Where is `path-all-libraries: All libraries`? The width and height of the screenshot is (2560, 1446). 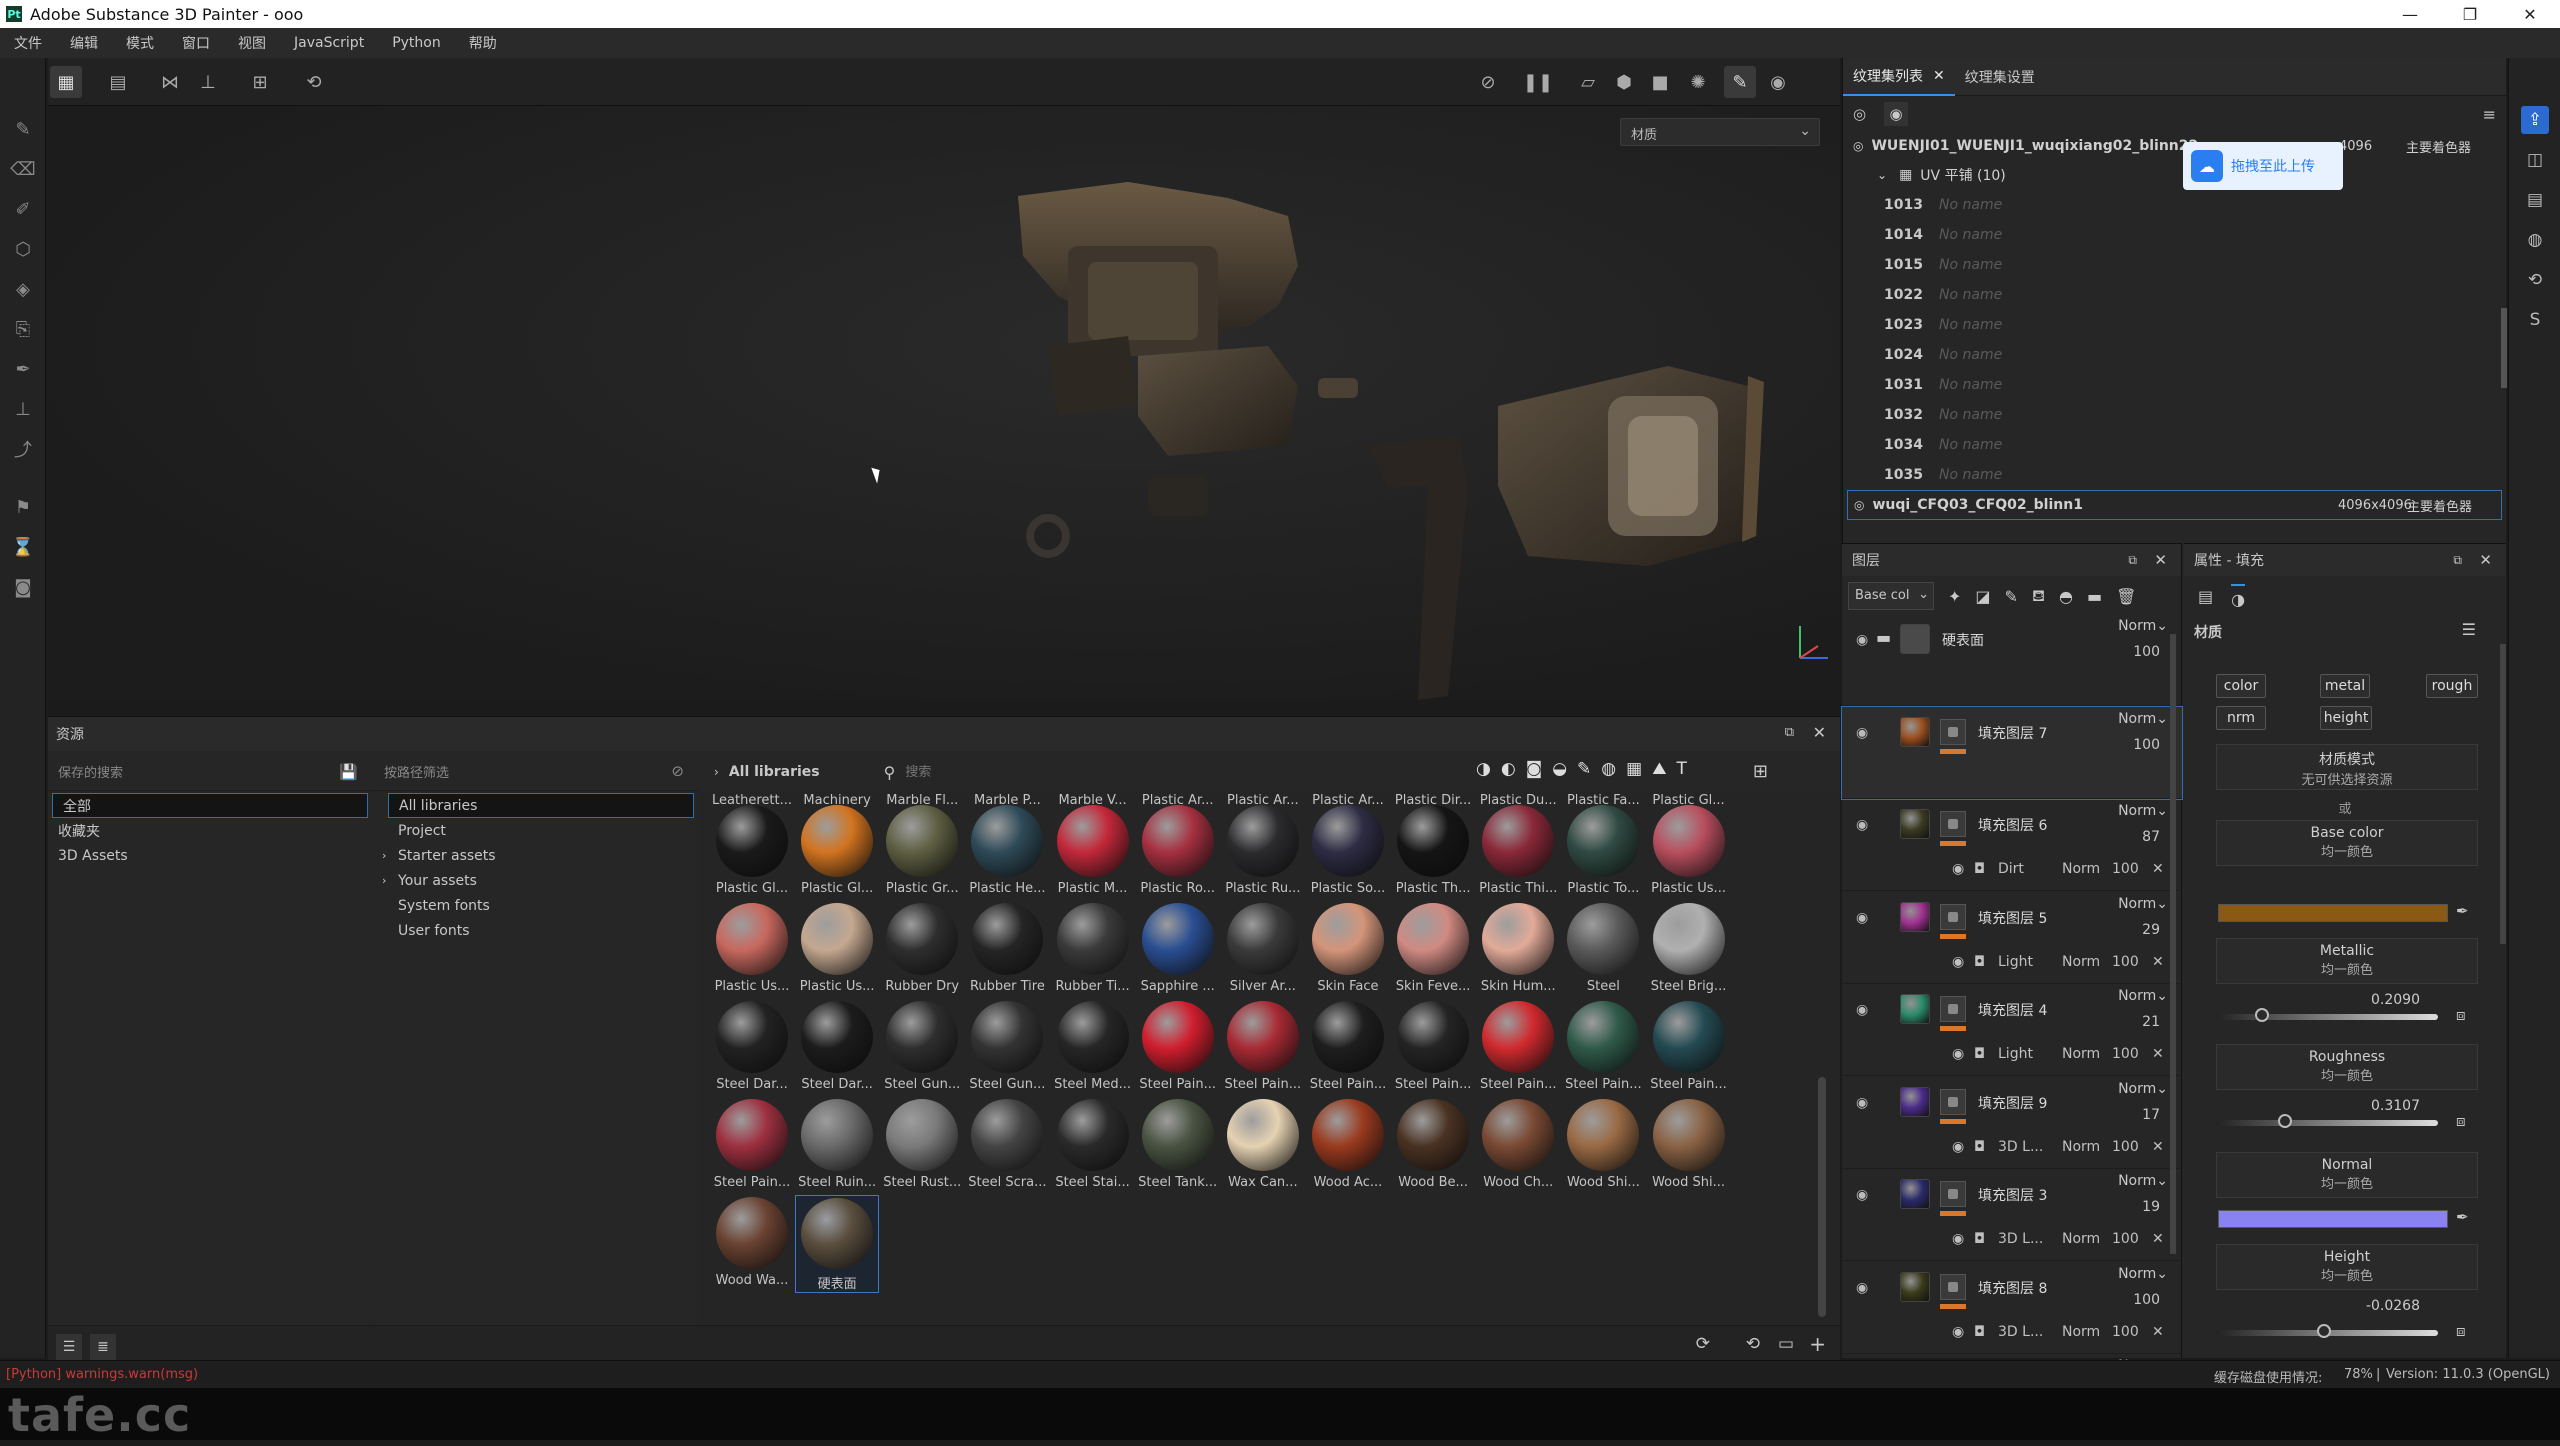
path-all-libraries: All libraries is located at coordinates (541, 805).